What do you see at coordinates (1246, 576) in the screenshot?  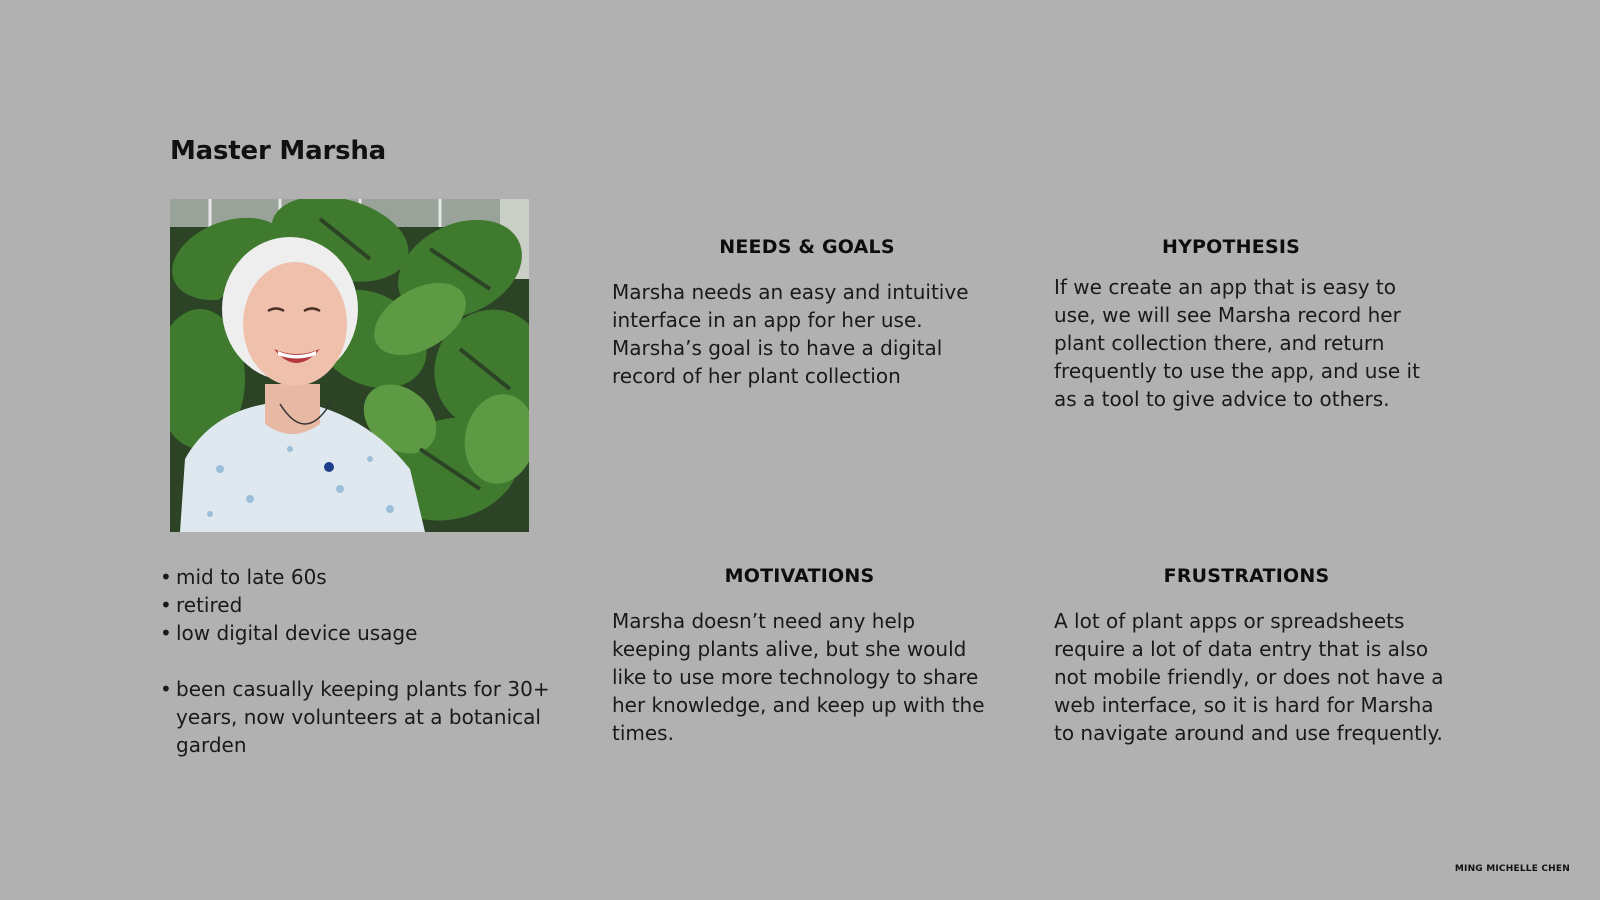 I see `frustrations-heading: FRUSTRATIONS` at bounding box center [1246, 576].